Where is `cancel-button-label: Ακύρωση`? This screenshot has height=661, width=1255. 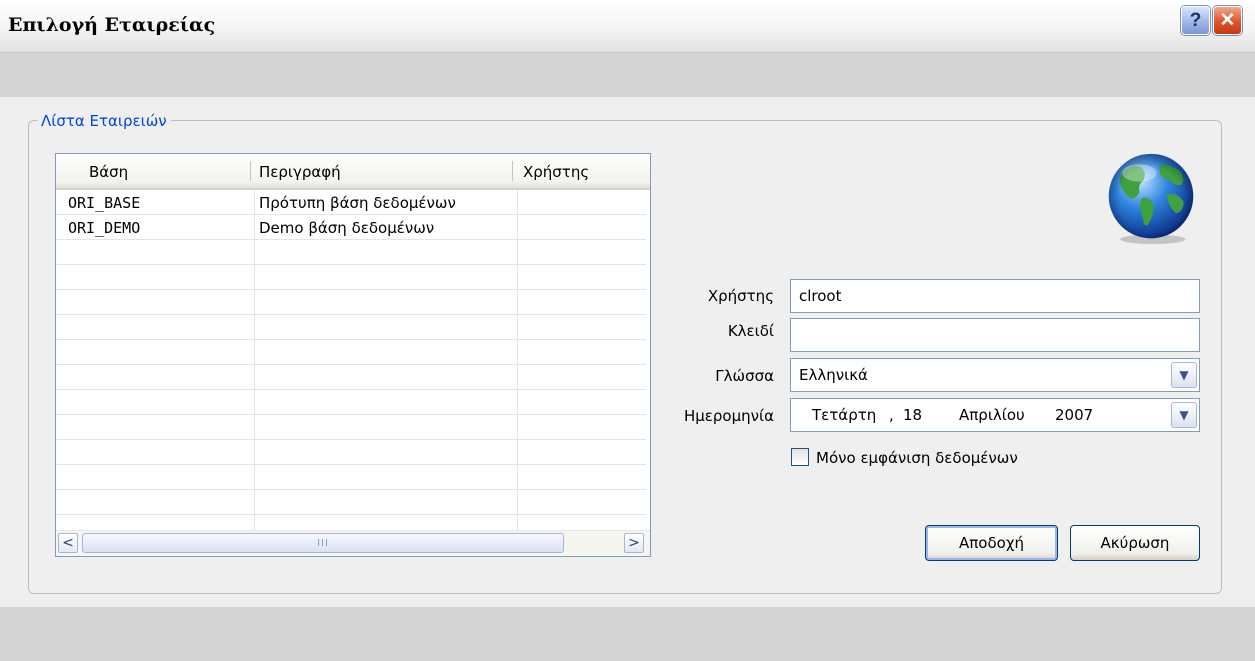 cancel-button-label: Ακύρωση is located at coordinates (1135, 543).